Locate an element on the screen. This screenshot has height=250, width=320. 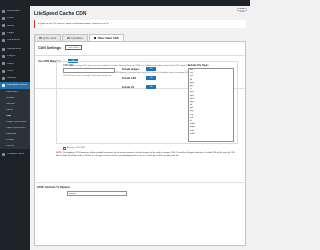
cdn-tabs: QUIC.cloud Cloudflare Other Static CDN is located at coordinates (79, 37).